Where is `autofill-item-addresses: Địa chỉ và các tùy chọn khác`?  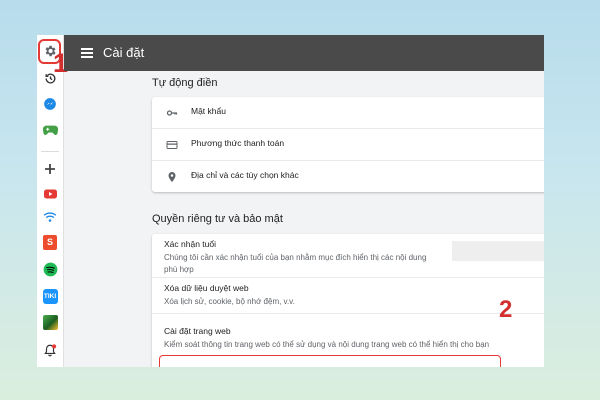
autofill-item-addresses: Địa chỉ và các tùy chọn khác is located at coordinates (348, 176).